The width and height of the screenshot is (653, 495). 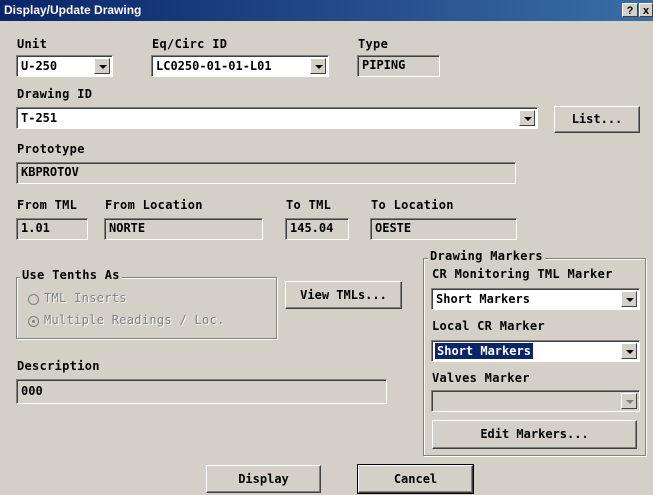 What do you see at coordinates (522, 274) in the screenshot?
I see `cr-monitoring-label: CR Monitoring TML Marker` at bounding box center [522, 274].